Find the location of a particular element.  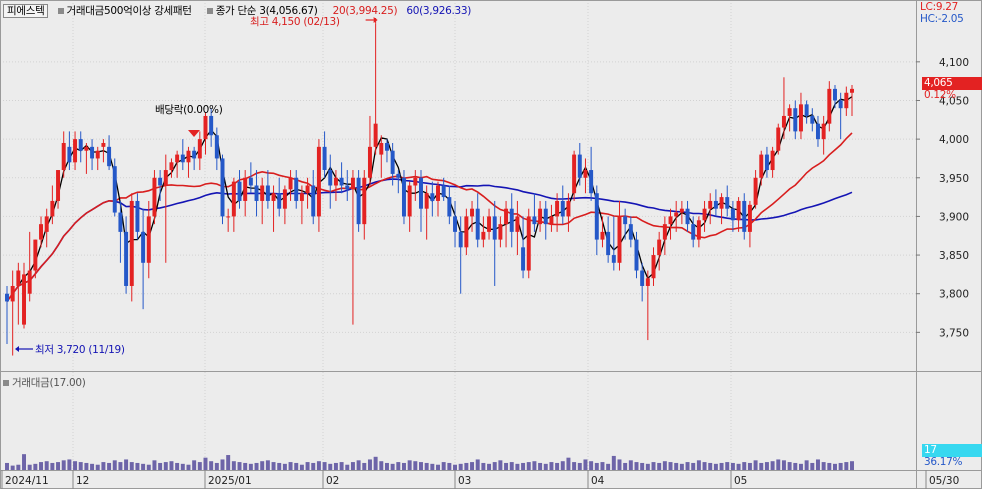

date-tick-label: 05/30 is located at coordinates (944, 481).